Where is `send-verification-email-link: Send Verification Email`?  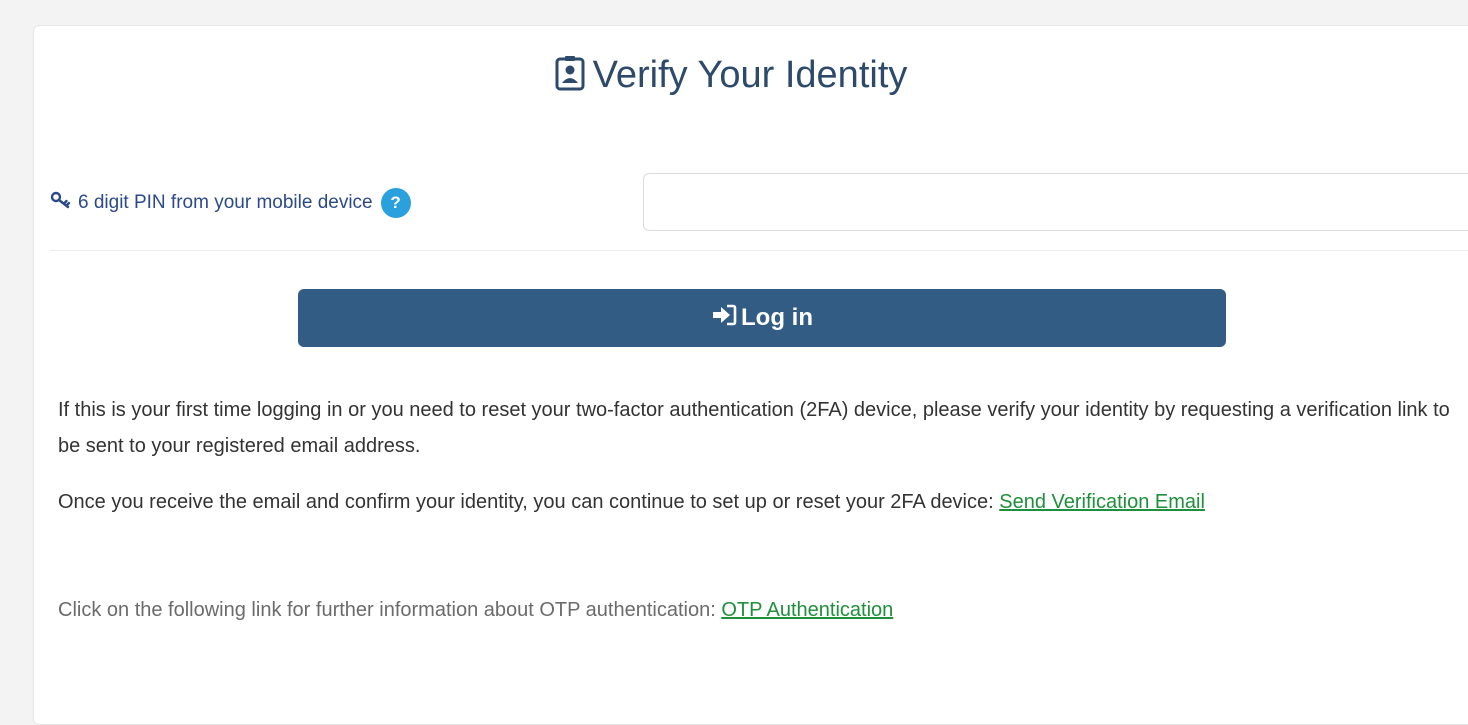
send-verification-email-link: Send Verification Email is located at coordinates (1102, 502).